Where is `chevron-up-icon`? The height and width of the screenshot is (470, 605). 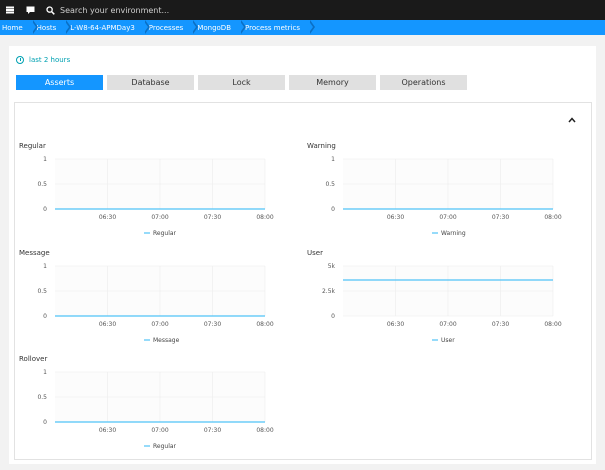
chevron-up-icon is located at coordinates (572, 120).